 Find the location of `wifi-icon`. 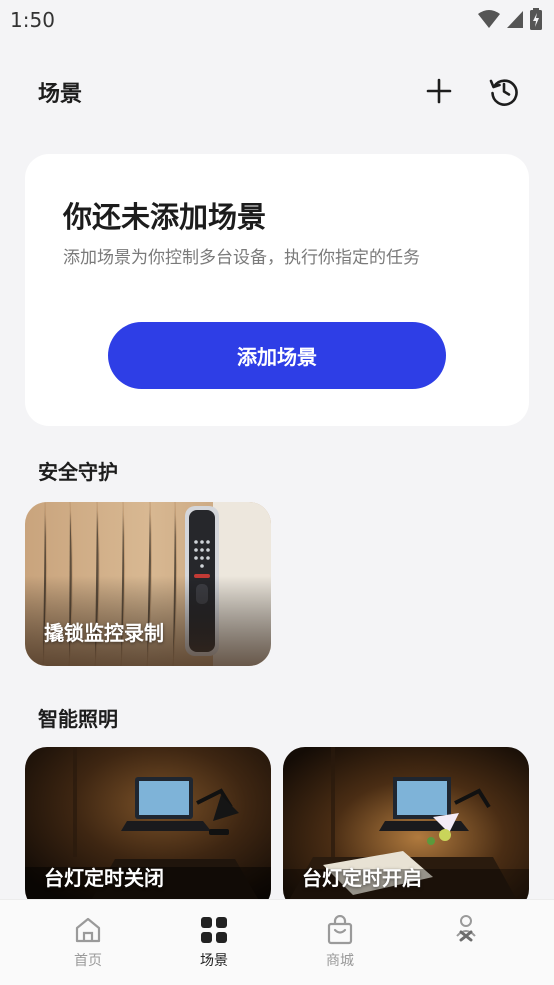

wifi-icon is located at coordinates (489, 19).